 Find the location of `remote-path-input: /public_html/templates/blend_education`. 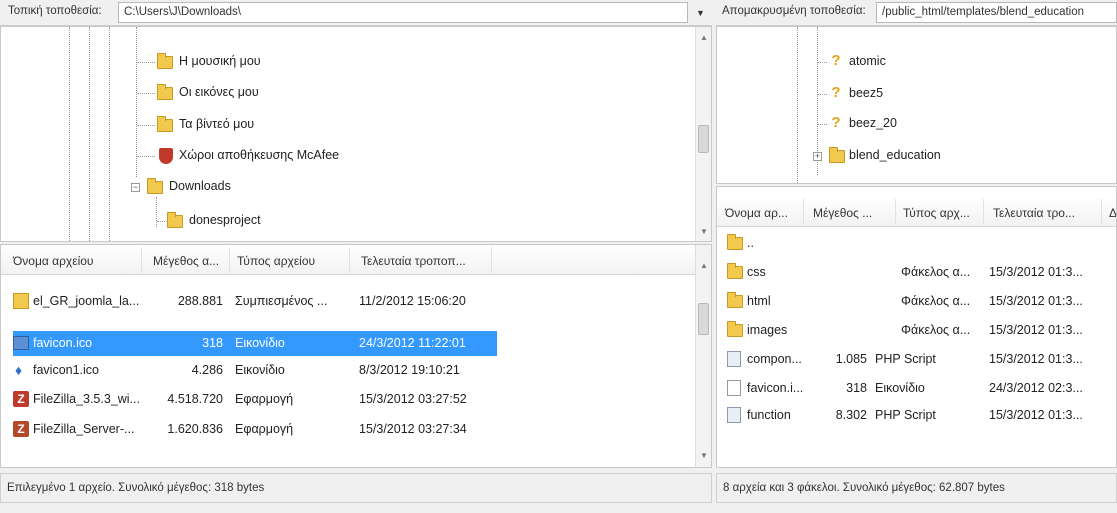

remote-path-input: /public_html/templates/blend_education is located at coordinates (996, 12).